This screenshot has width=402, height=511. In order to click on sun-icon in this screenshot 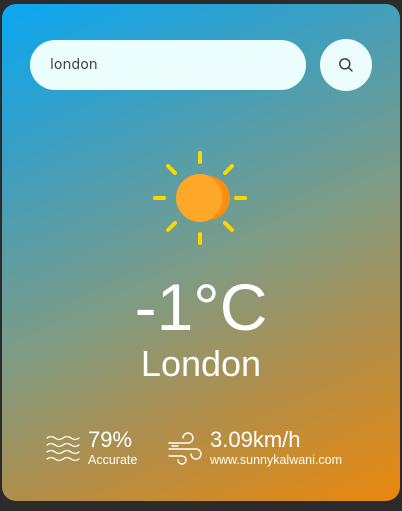, I will do `click(200, 198)`.